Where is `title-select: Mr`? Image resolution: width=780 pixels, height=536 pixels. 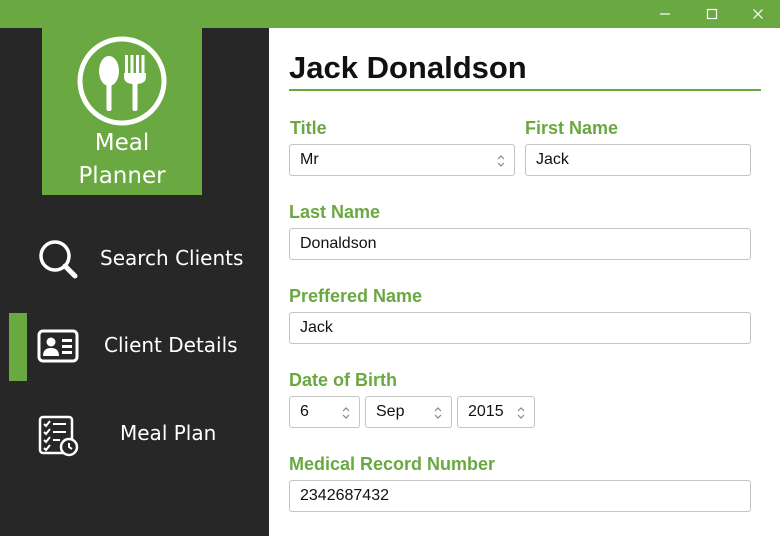 title-select: Mr is located at coordinates (402, 160).